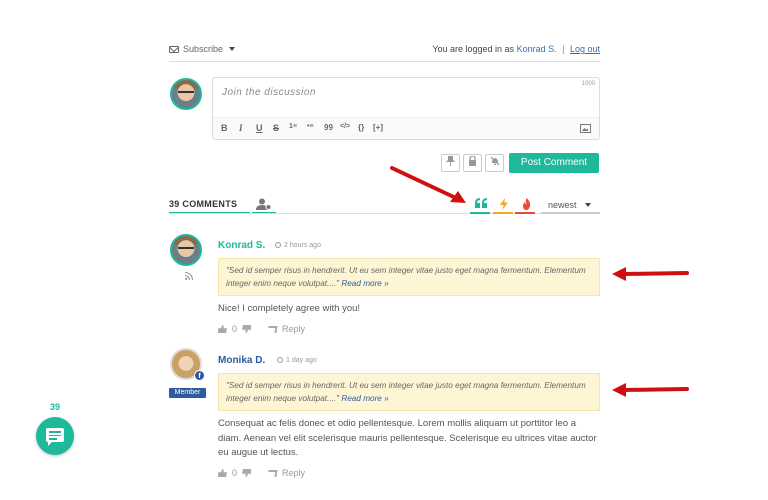 The width and height of the screenshot is (768, 500). Describe the element at coordinates (361, 127) in the screenshot. I see `source-code-button: {}` at that location.